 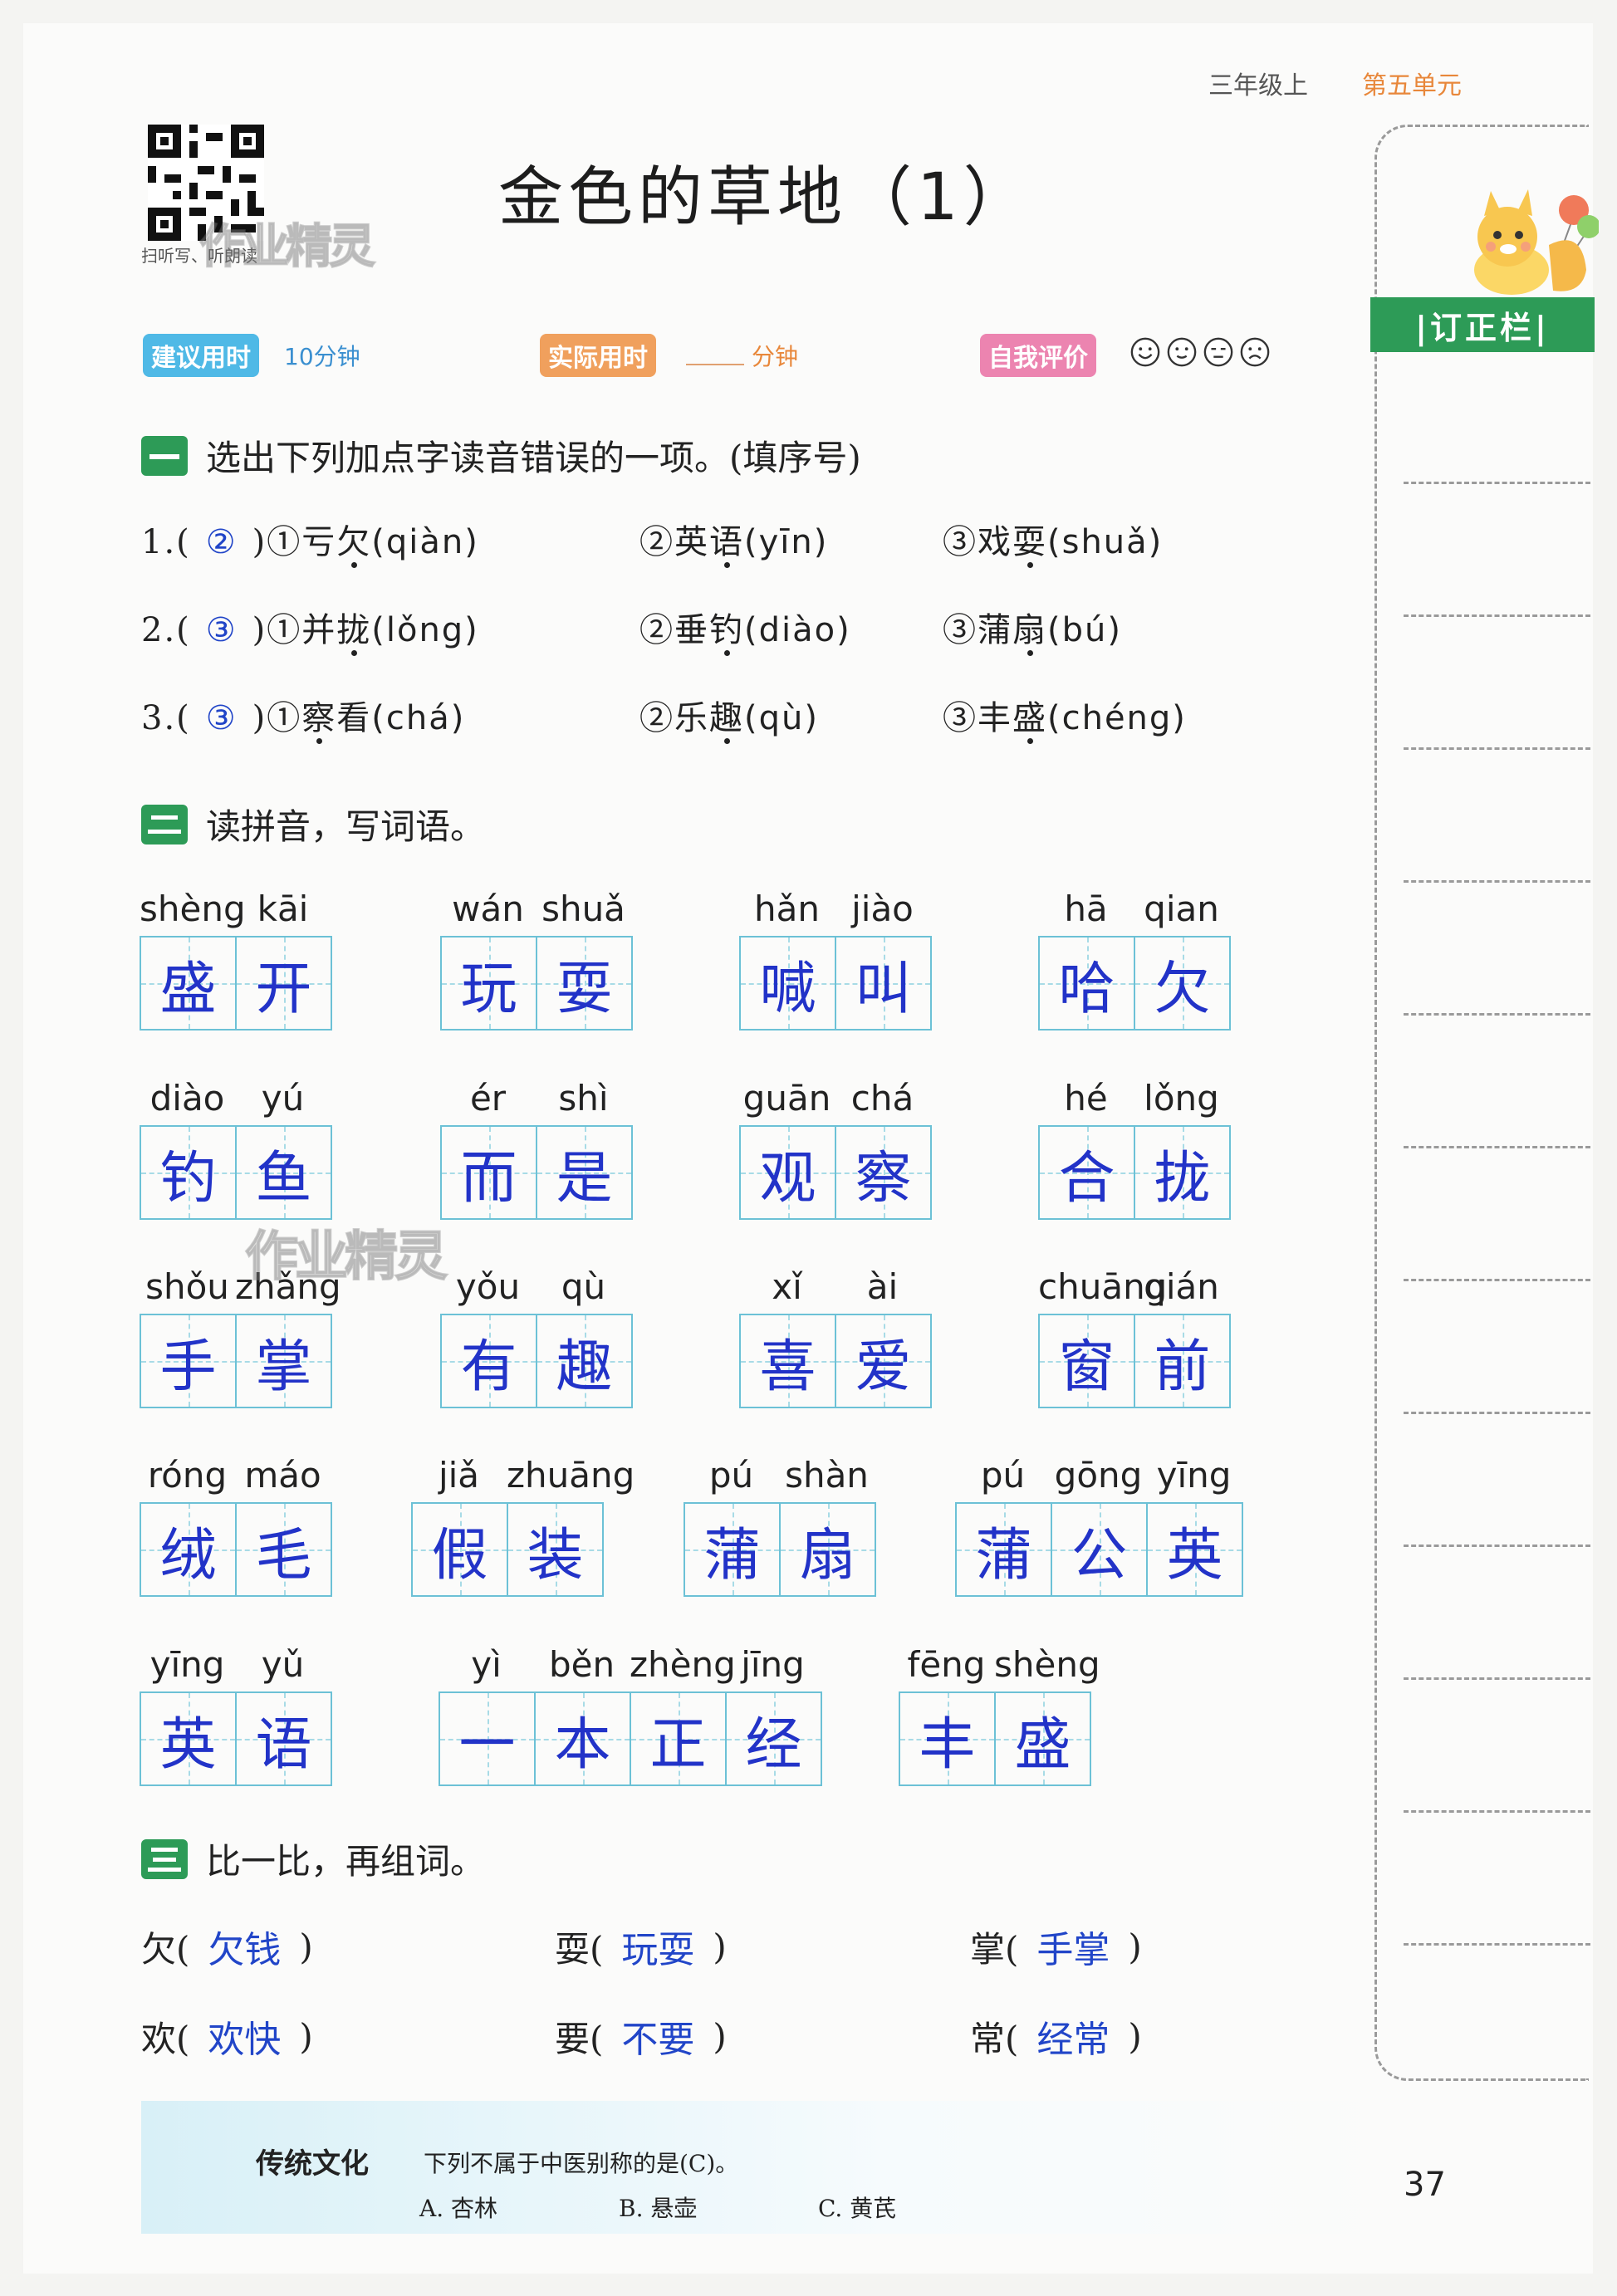 I want to click on word-item: diào yú 钓鱼, so click(x=236, y=1149).